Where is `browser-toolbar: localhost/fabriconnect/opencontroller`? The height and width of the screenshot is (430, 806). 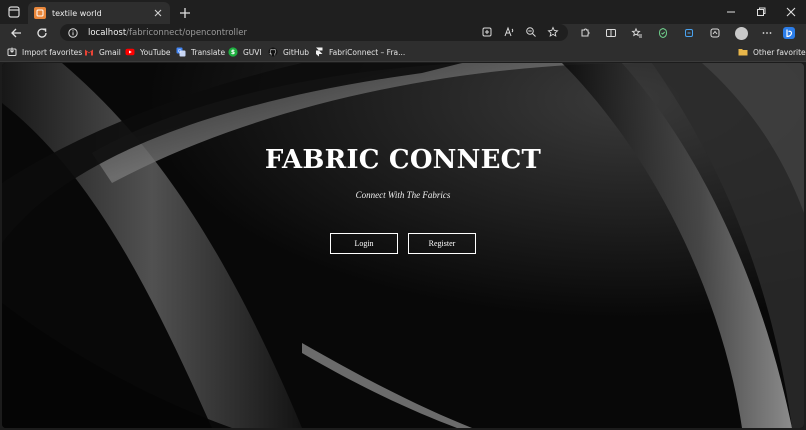 browser-toolbar: localhost/fabriconnect/opencontroller is located at coordinates (403, 33).